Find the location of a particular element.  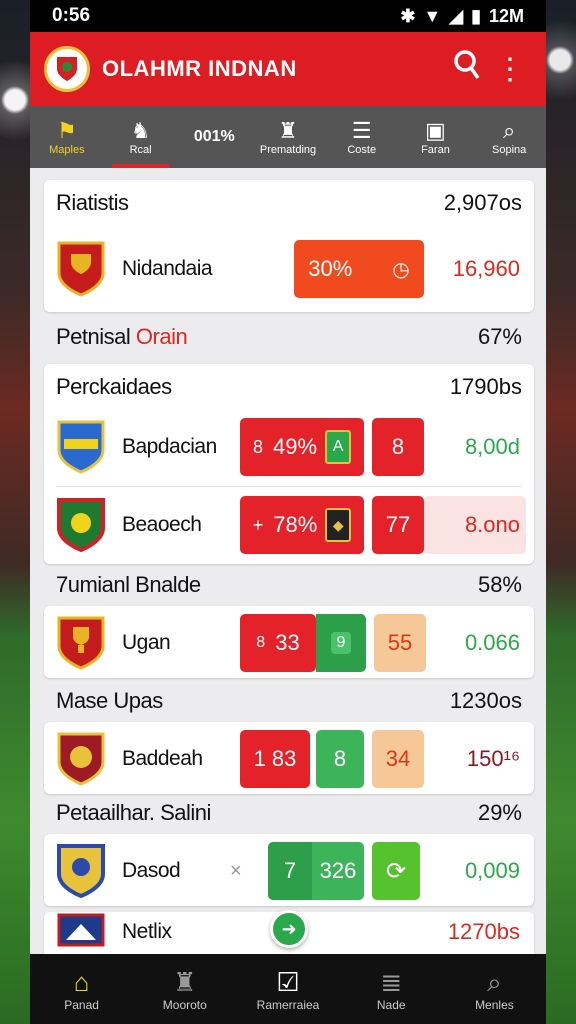

nav-menles: ⌕ Menles is located at coordinates (494, 989).